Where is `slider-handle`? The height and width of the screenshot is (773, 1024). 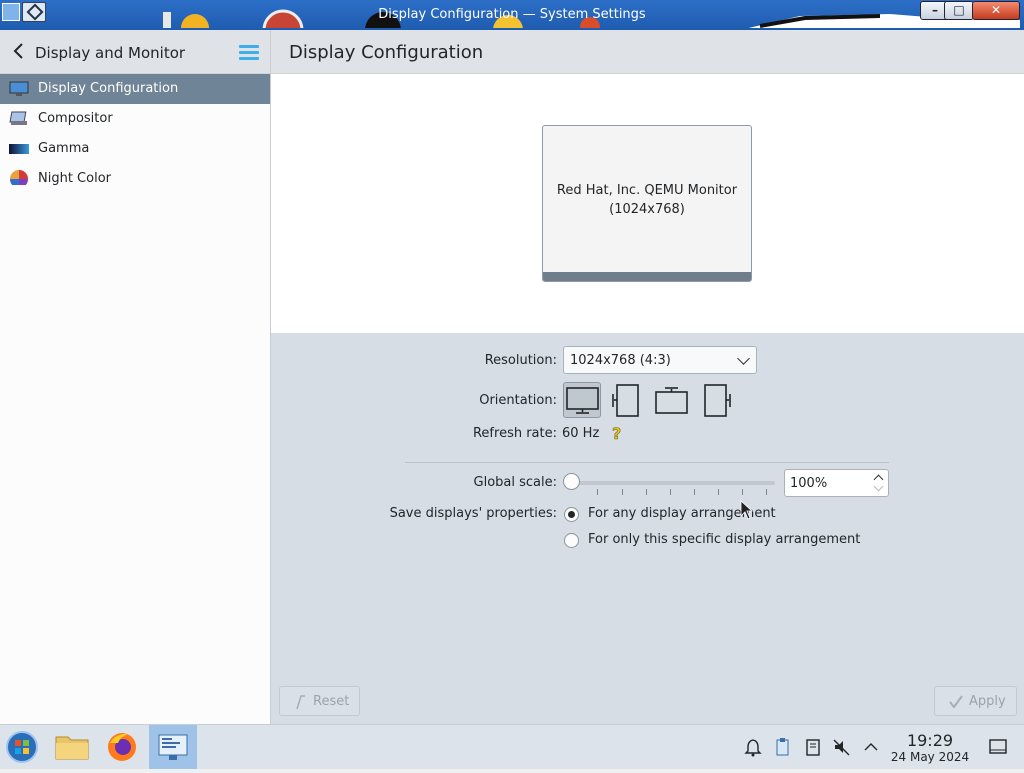
slider-handle is located at coordinates (571, 481).